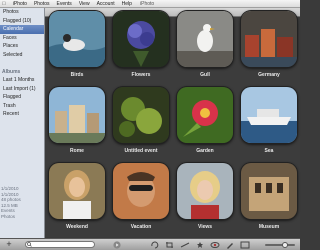 The width and height of the screenshot is (320, 250). I want to click on event-tile: Rome, so click(77, 122).